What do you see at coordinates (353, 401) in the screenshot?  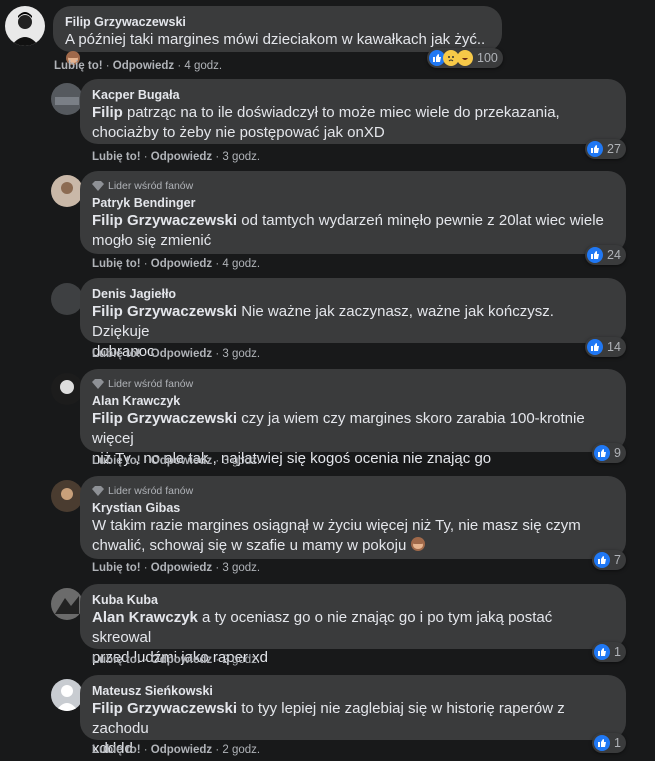 I see `comment-author: Alan Krawczyk` at bounding box center [353, 401].